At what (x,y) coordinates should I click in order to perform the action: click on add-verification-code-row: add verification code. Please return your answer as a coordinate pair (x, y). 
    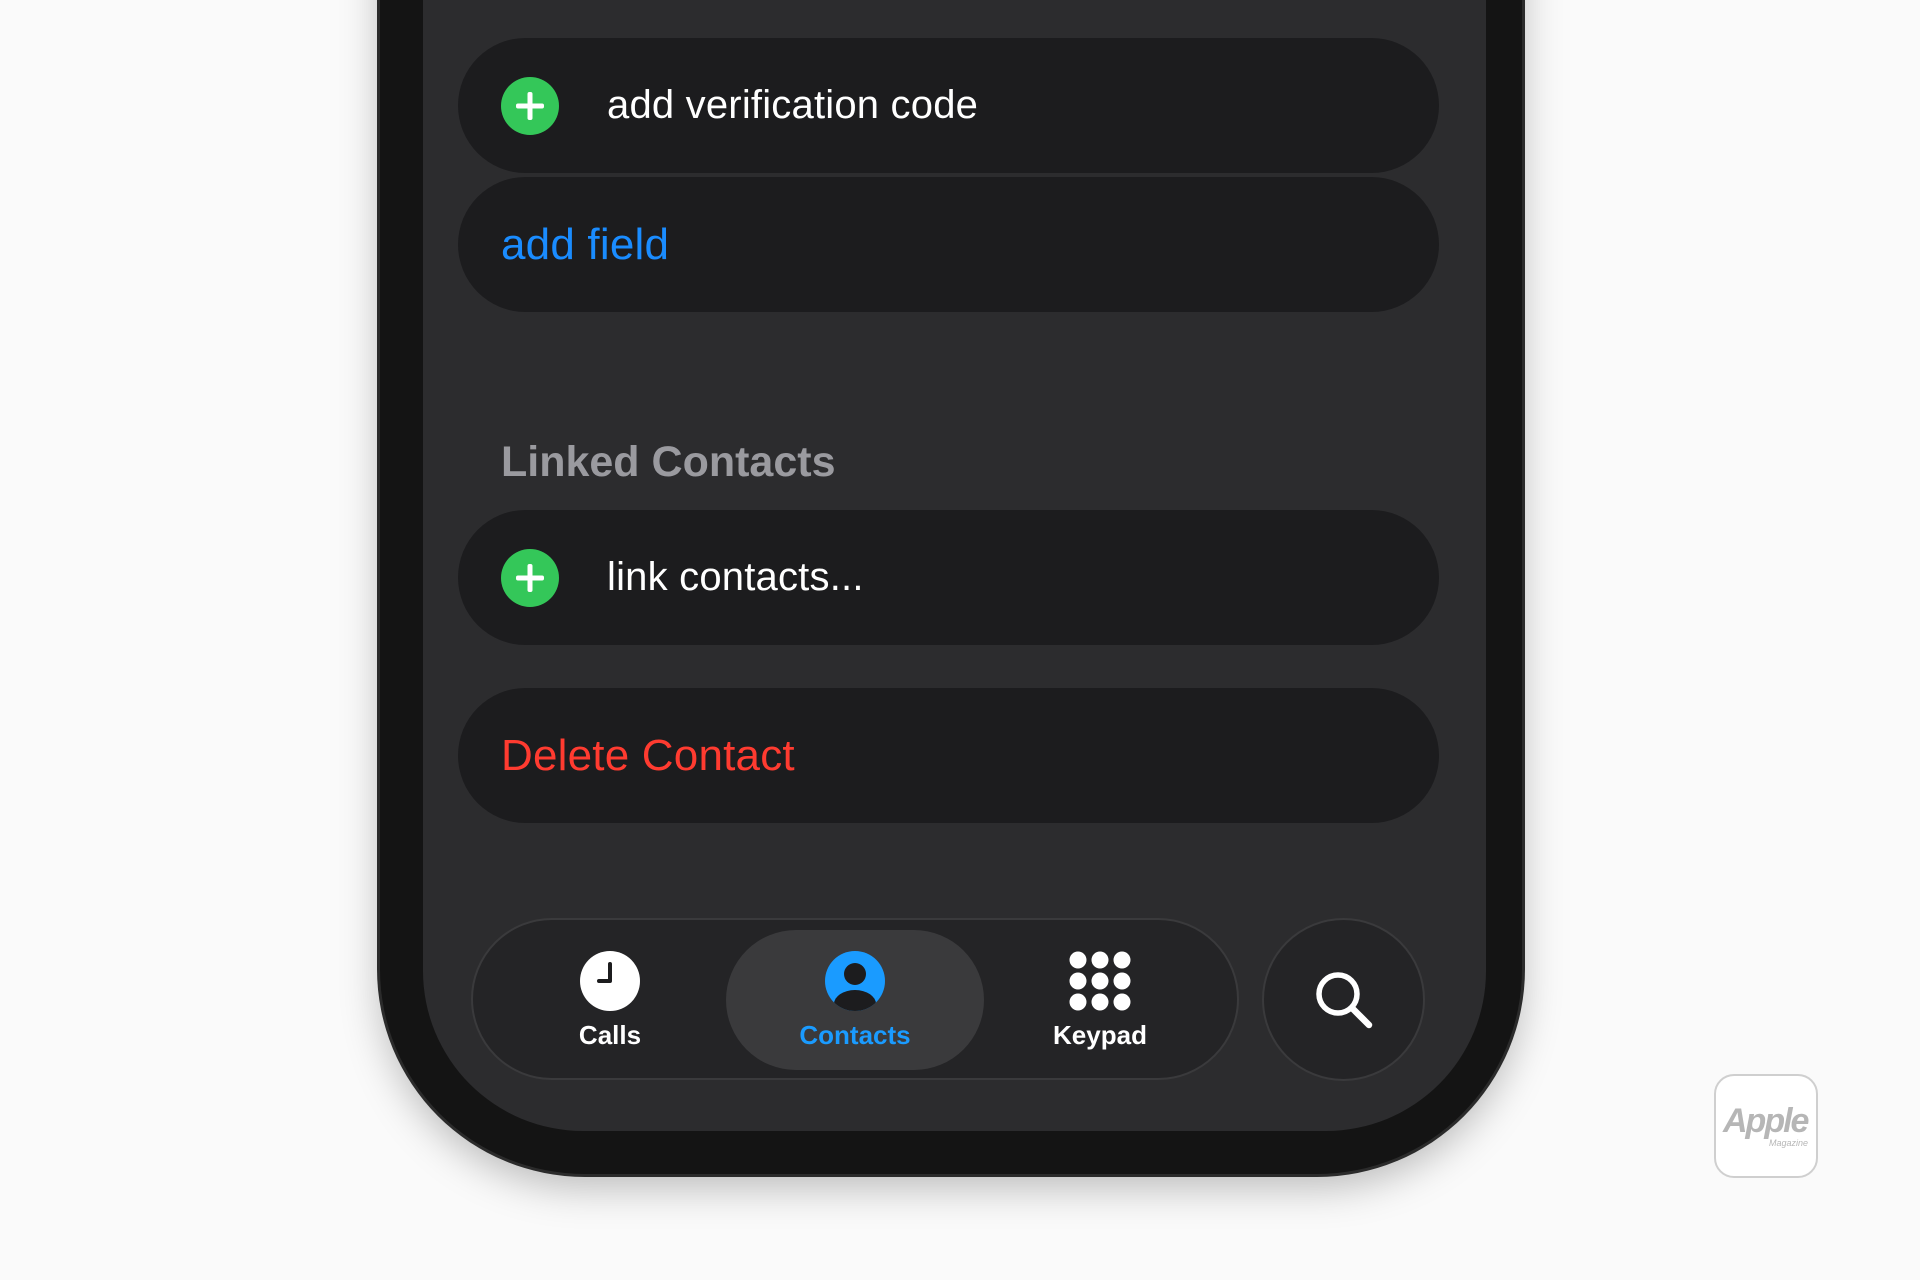
    Looking at the image, I should click on (948, 105).